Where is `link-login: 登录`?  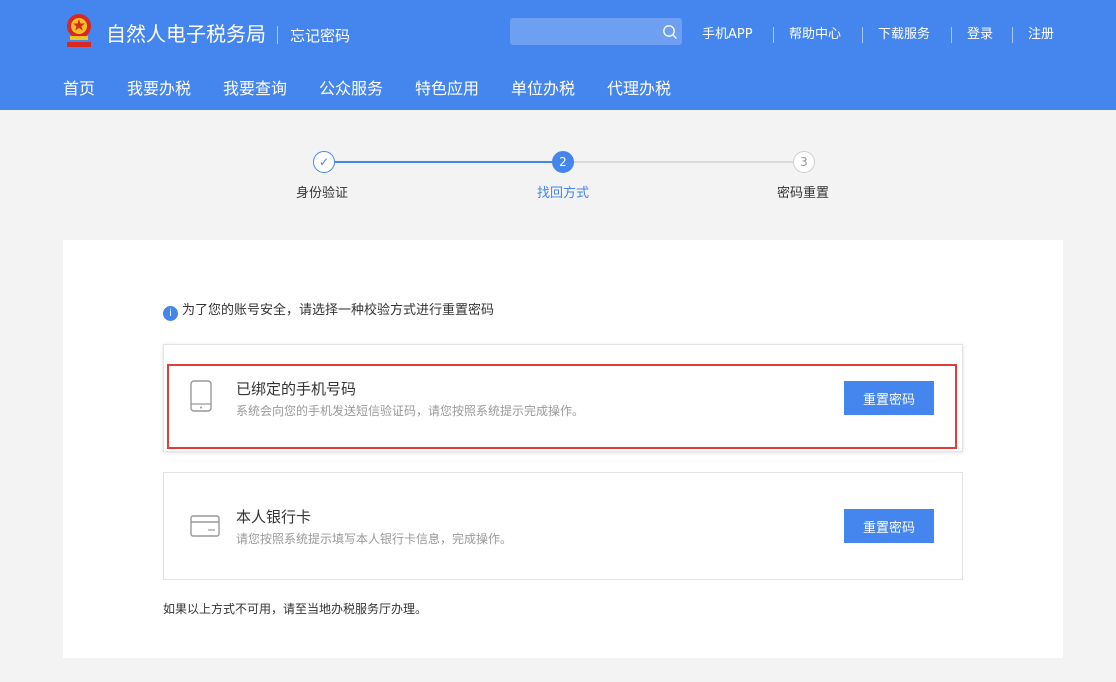
link-login: 登录 is located at coordinates (980, 35).